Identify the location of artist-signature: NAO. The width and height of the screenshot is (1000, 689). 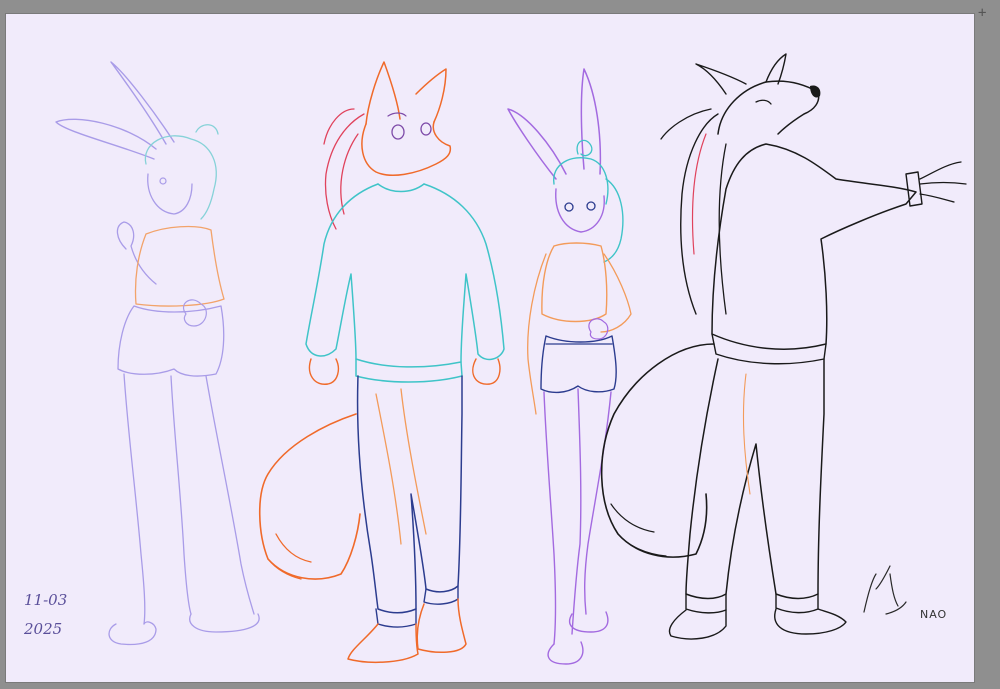
(905, 593).